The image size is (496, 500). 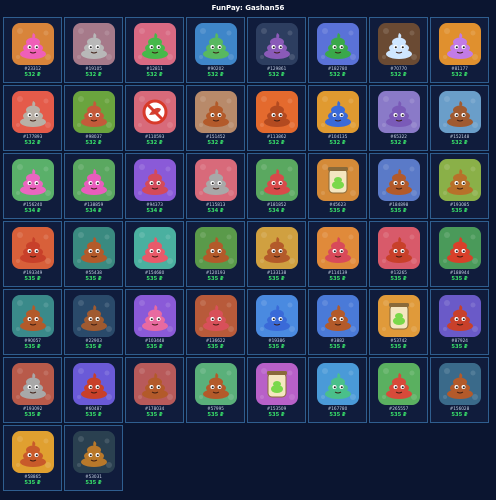 I want to click on item-card: #193349 535 ₽, so click(x=32, y=254).